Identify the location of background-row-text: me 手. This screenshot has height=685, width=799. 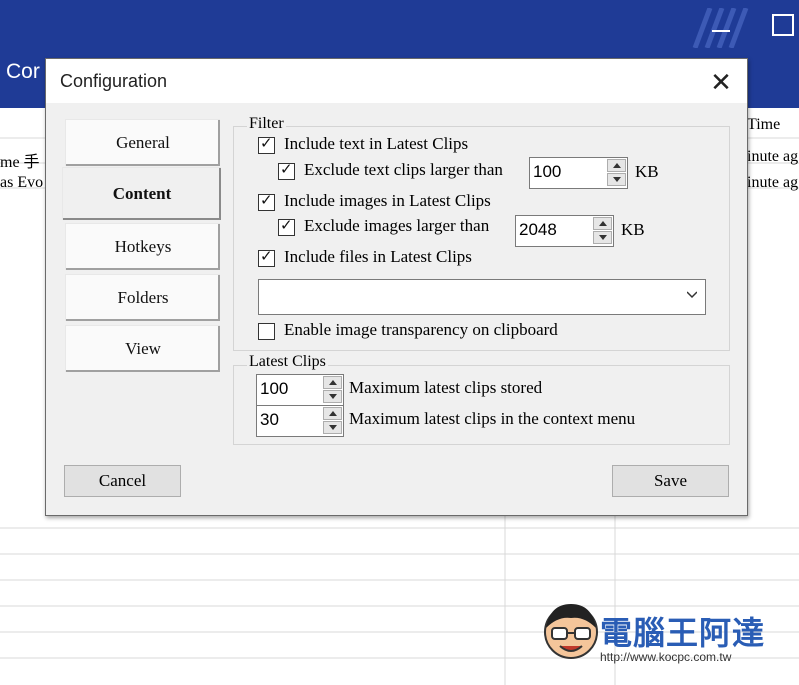
(20, 162).